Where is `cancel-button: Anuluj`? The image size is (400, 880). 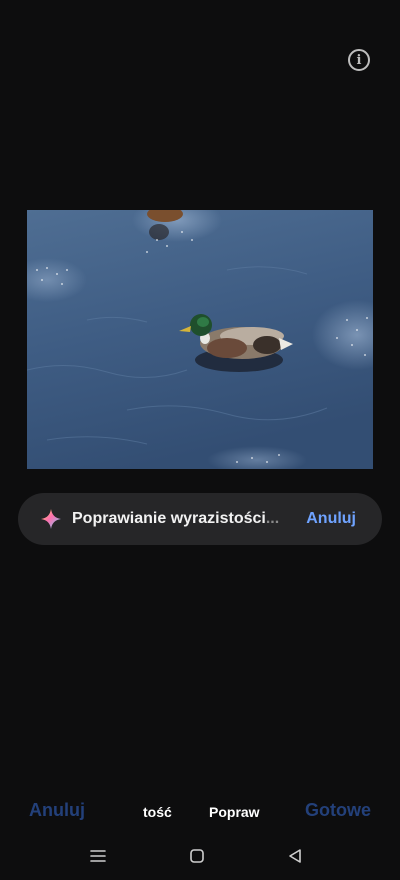
cancel-button: Anuluj is located at coordinates (57, 810).